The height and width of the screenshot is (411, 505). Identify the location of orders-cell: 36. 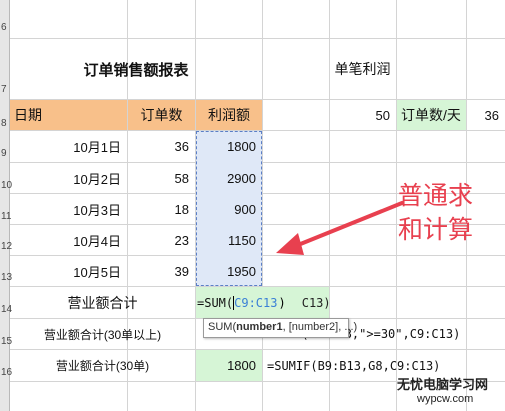
(161, 146).